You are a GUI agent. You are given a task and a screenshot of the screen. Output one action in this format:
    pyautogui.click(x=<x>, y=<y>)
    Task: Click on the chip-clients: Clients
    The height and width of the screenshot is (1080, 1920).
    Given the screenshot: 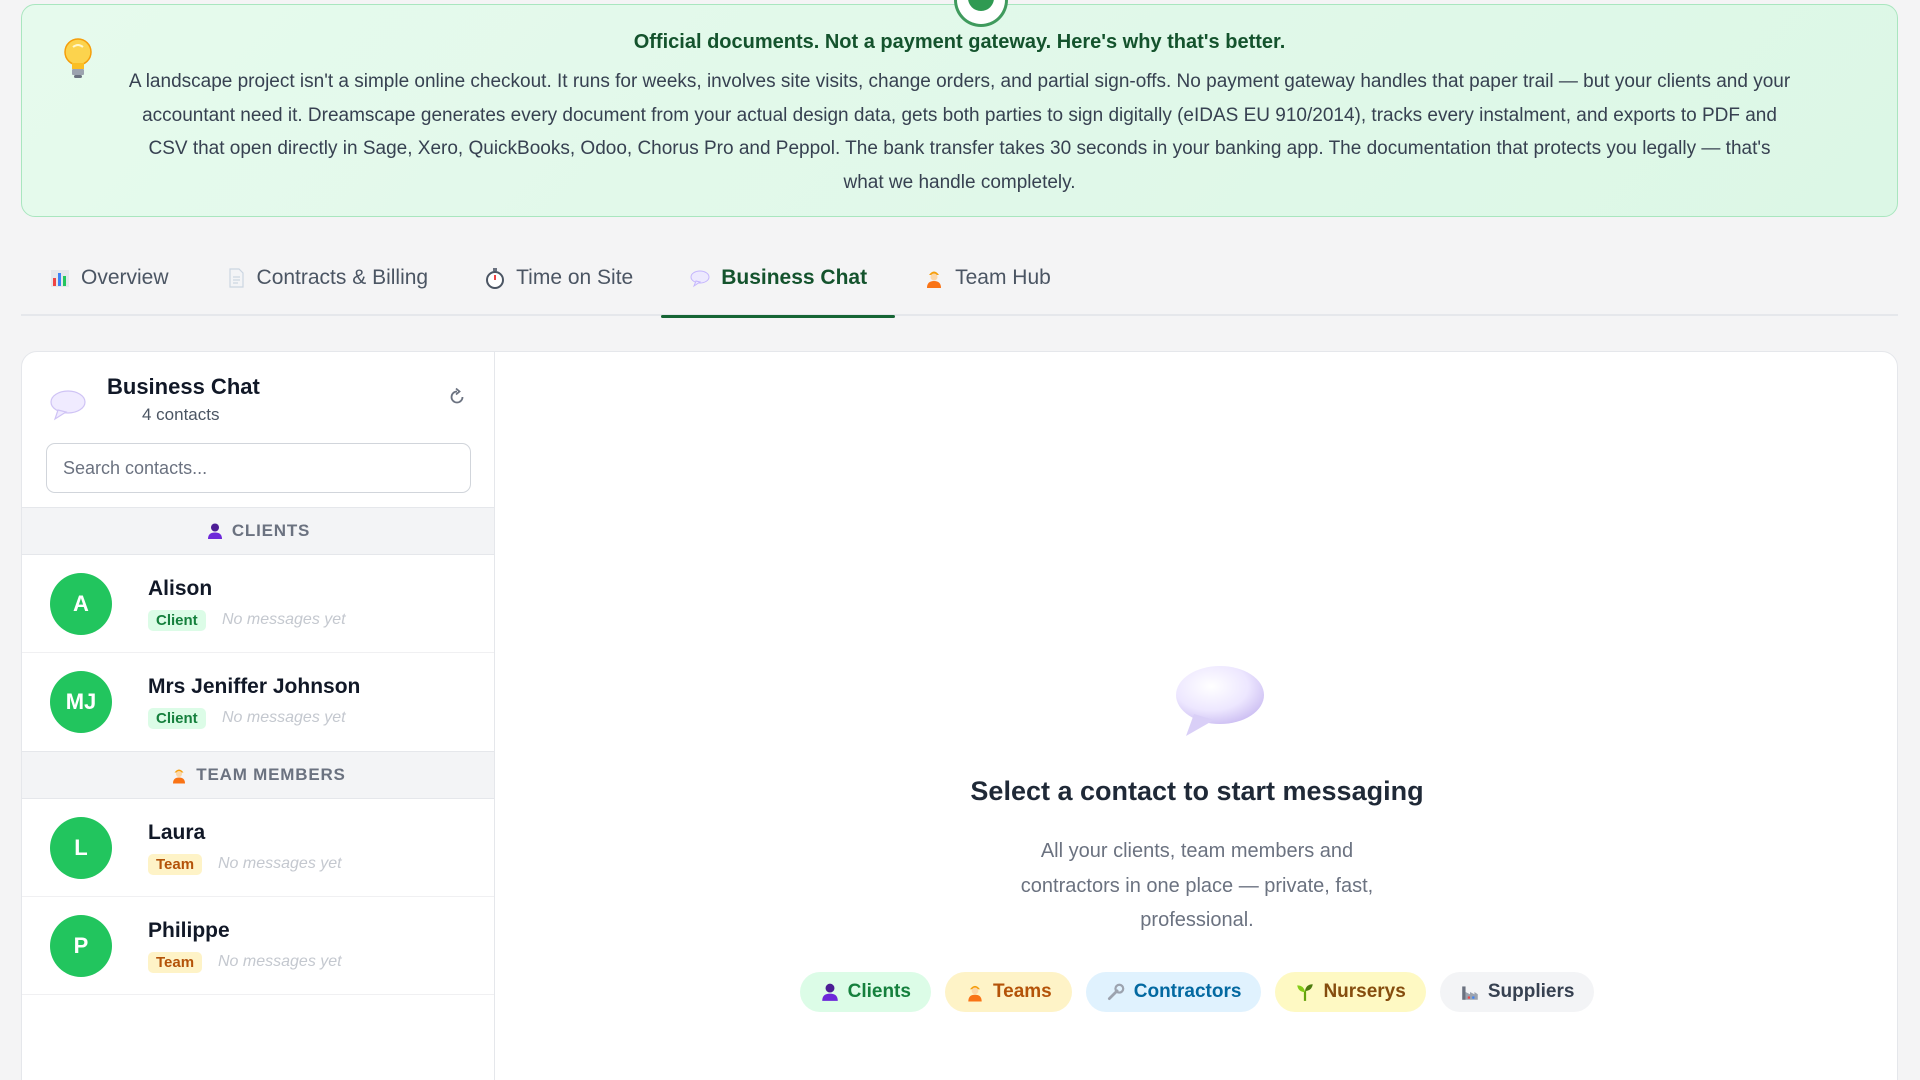 What is the action you would take?
    pyautogui.click(x=865, y=992)
    